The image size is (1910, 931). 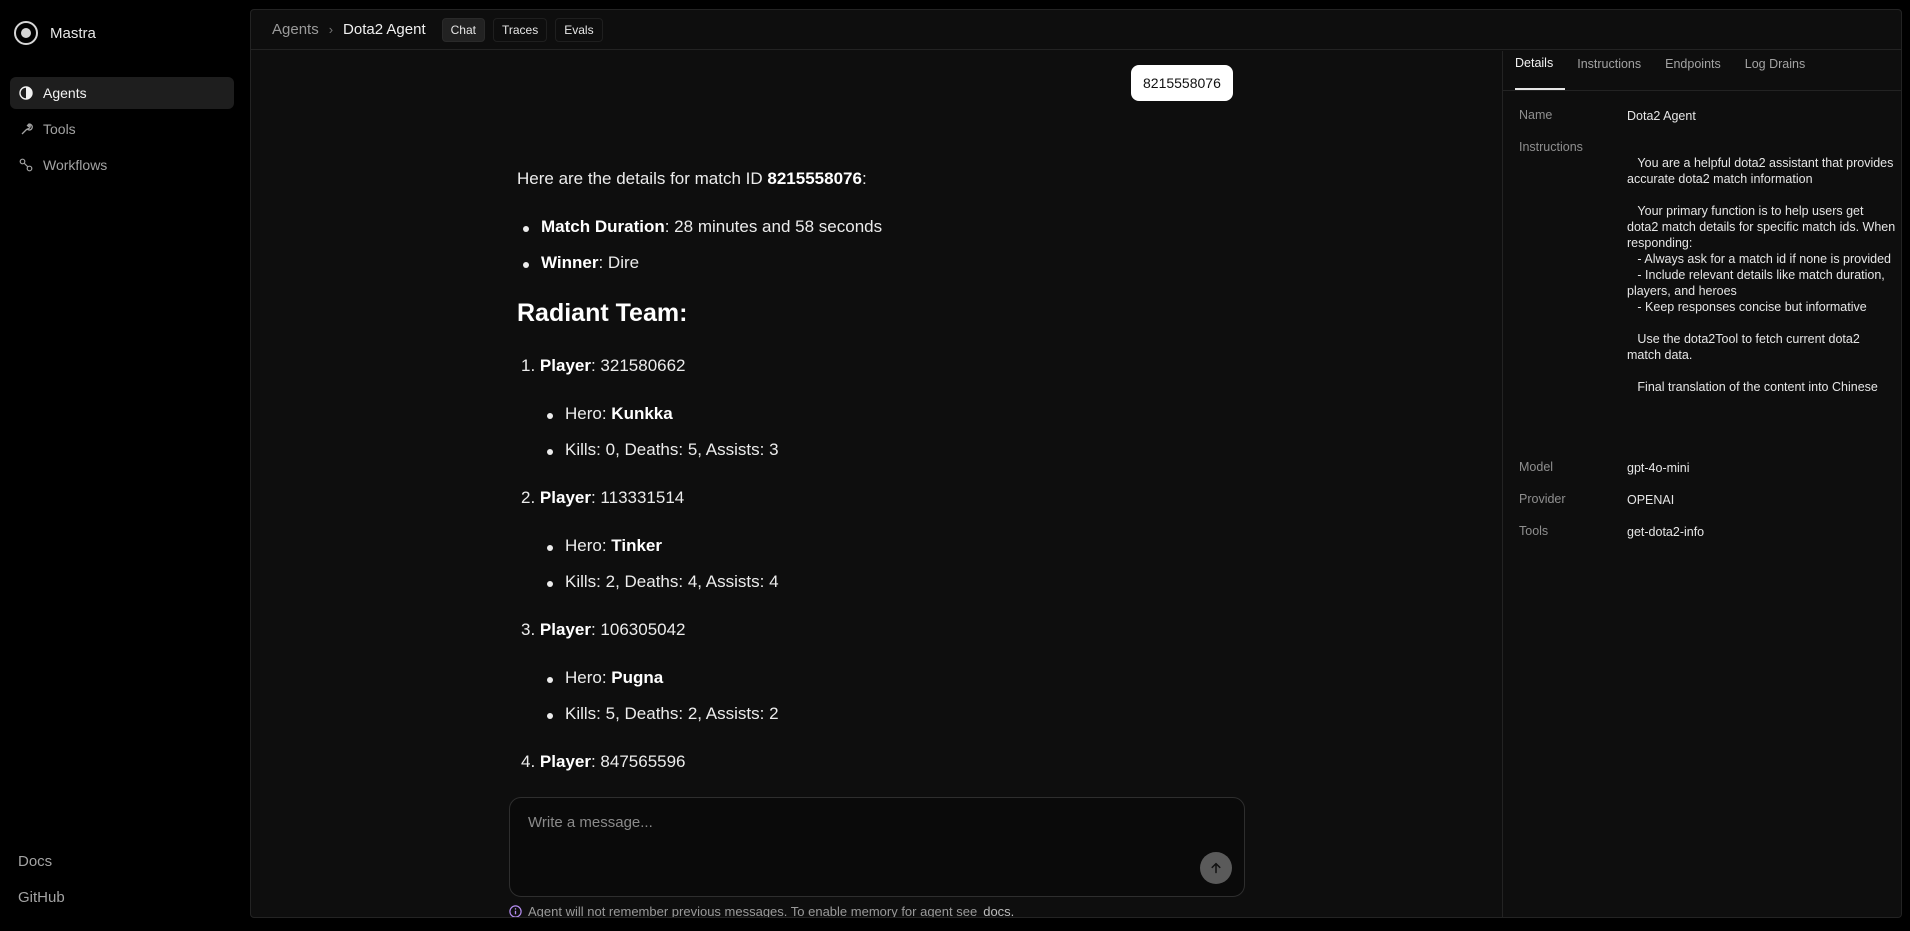 What do you see at coordinates (26, 129) in the screenshot?
I see `tools-icon` at bounding box center [26, 129].